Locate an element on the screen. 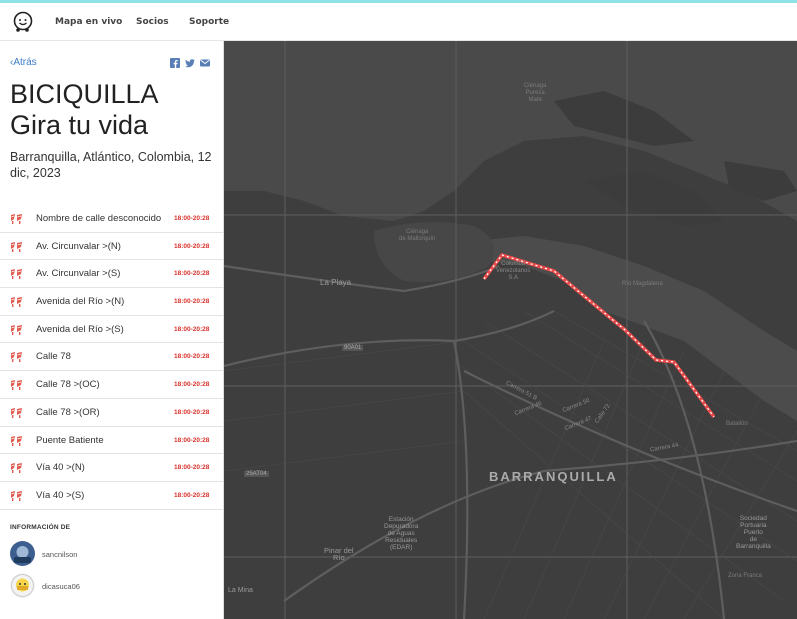 Image resolution: width=797 pixels, height=619 pixels. street-closure-item: Calle 78 >(OR) 18:00-20:28 is located at coordinates (111, 413).